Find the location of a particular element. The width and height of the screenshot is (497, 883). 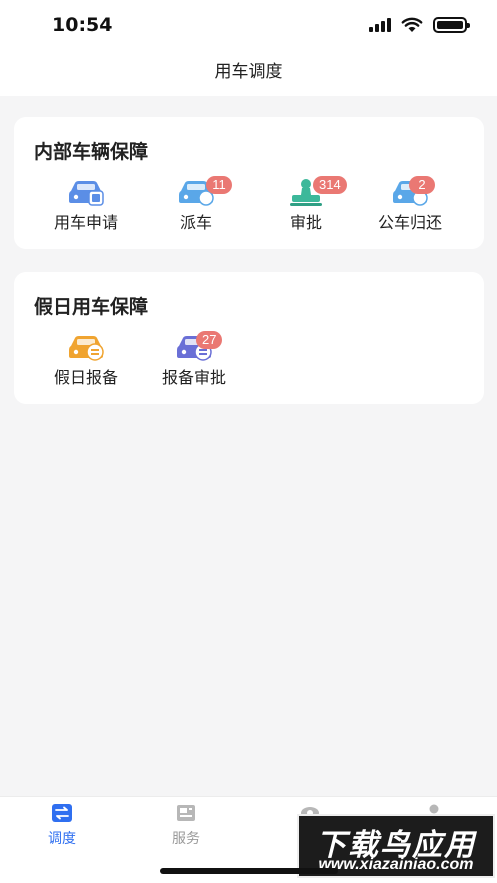

badge-count: 314 is located at coordinates (330, 185).